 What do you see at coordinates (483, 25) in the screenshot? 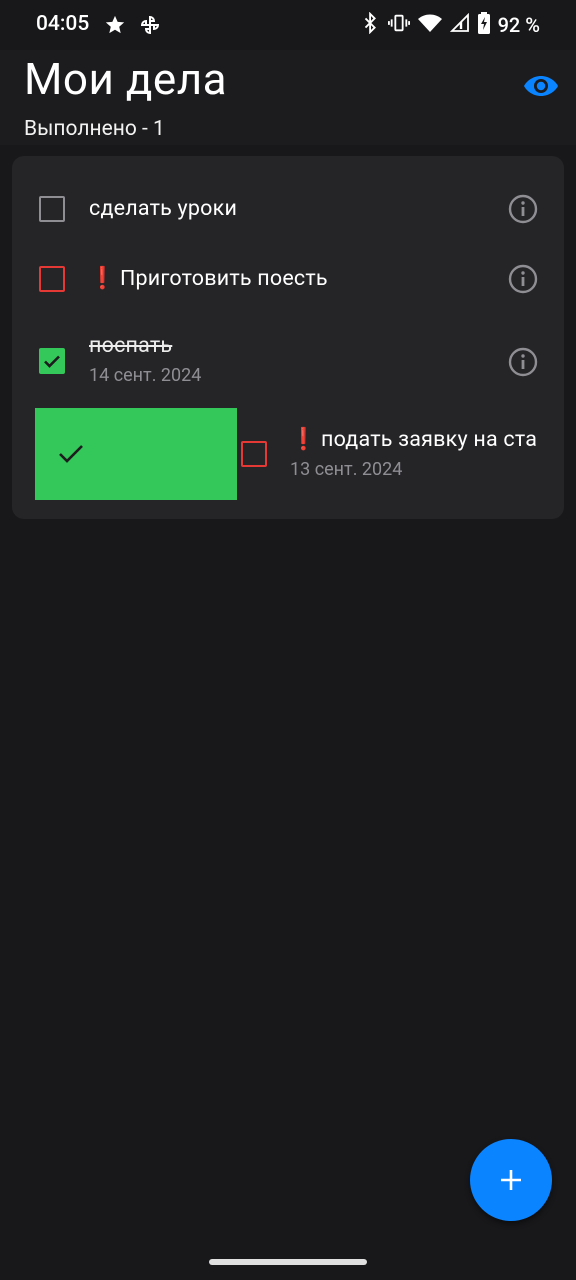
I see `battery-charging-icon` at bounding box center [483, 25].